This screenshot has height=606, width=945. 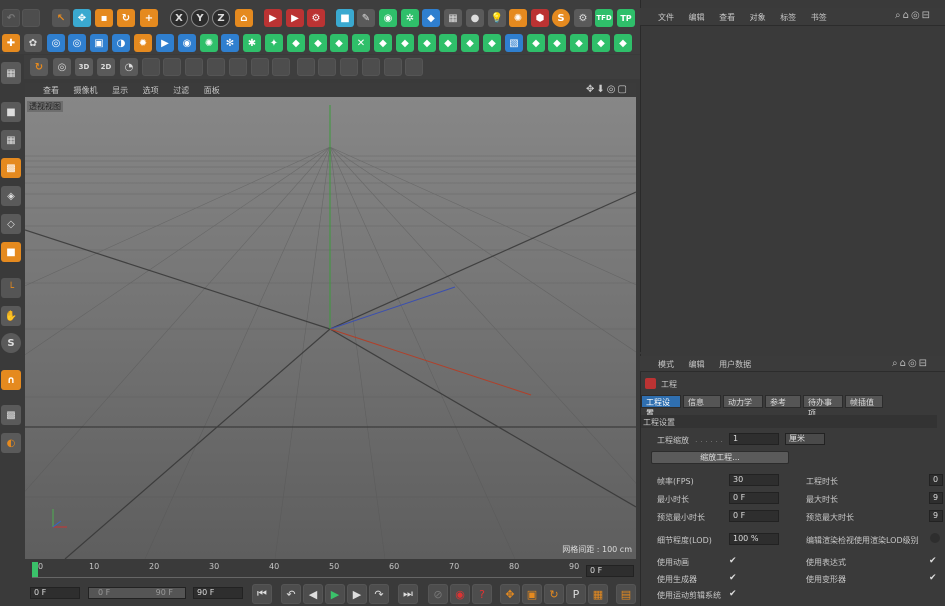 I want to click on plugin-icon-12: ✦, so click(x=274, y=43).